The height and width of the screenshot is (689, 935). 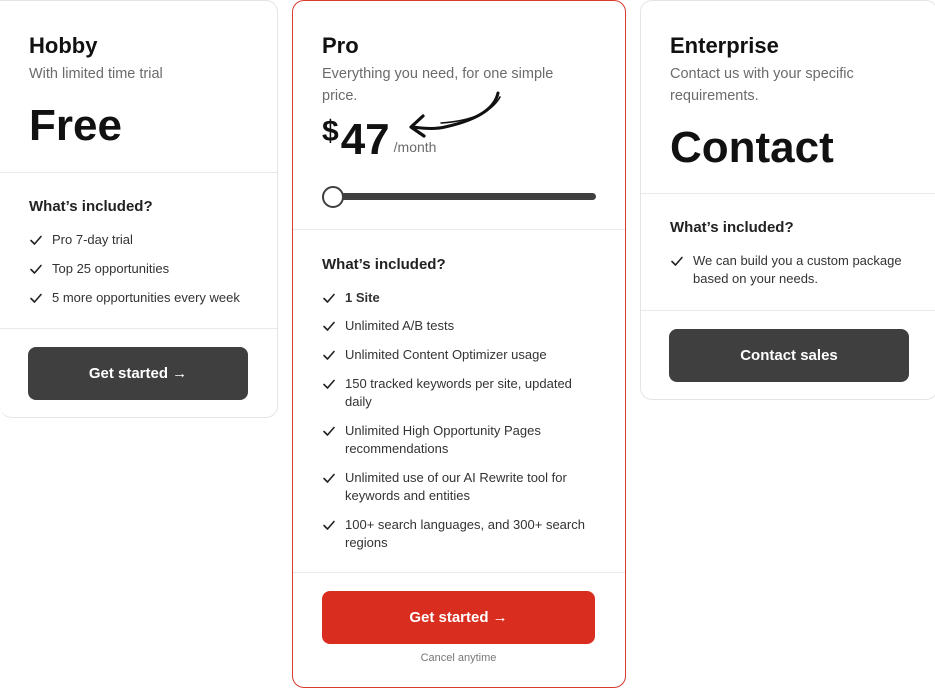 What do you see at coordinates (365, 139) in the screenshot?
I see `plan-price: 47` at bounding box center [365, 139].